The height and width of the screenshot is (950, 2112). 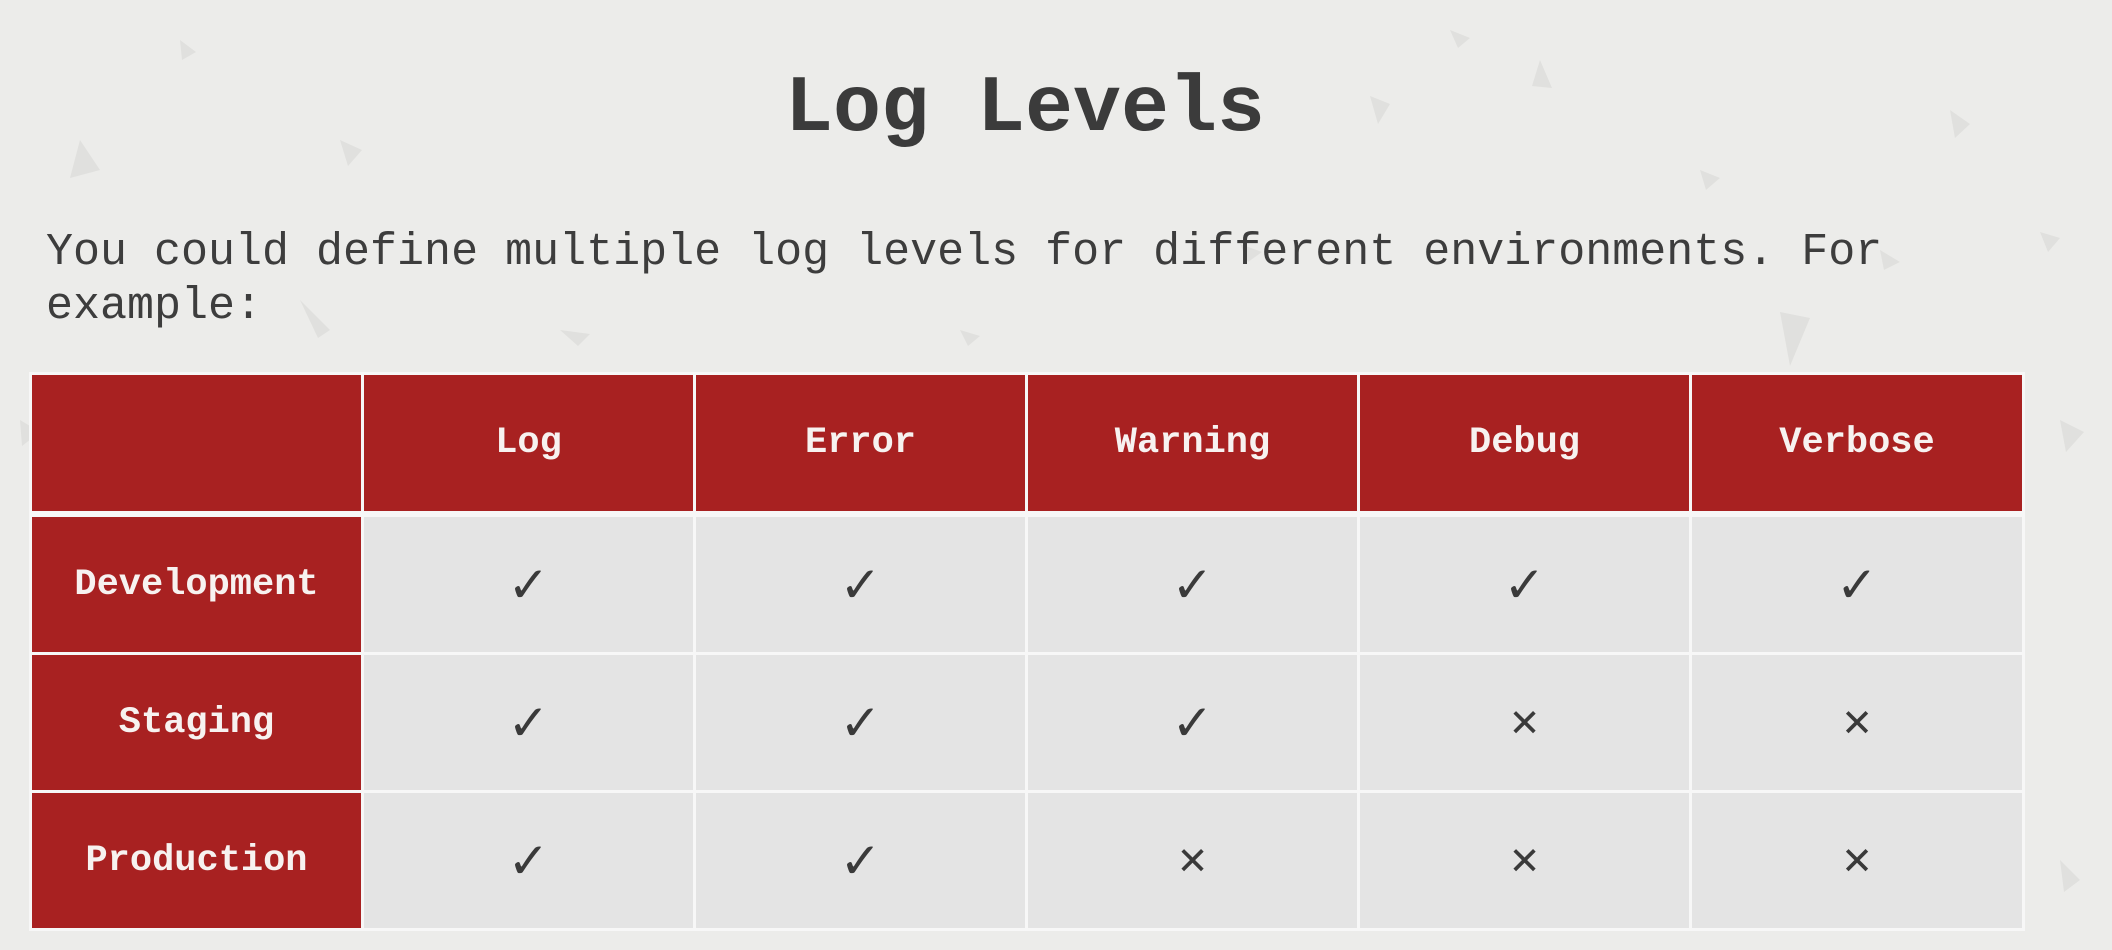 I want to click on column-header-verbose: Verbose, so click(x=1857, y=444).